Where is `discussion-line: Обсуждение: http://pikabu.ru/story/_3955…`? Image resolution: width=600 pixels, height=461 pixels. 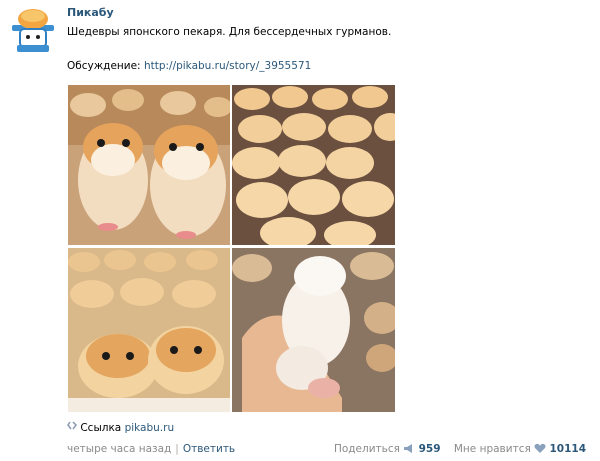 discussion-line: Обсуждение: http://pikabu.ru/story/_3955… is located at coordinates (189, 66).